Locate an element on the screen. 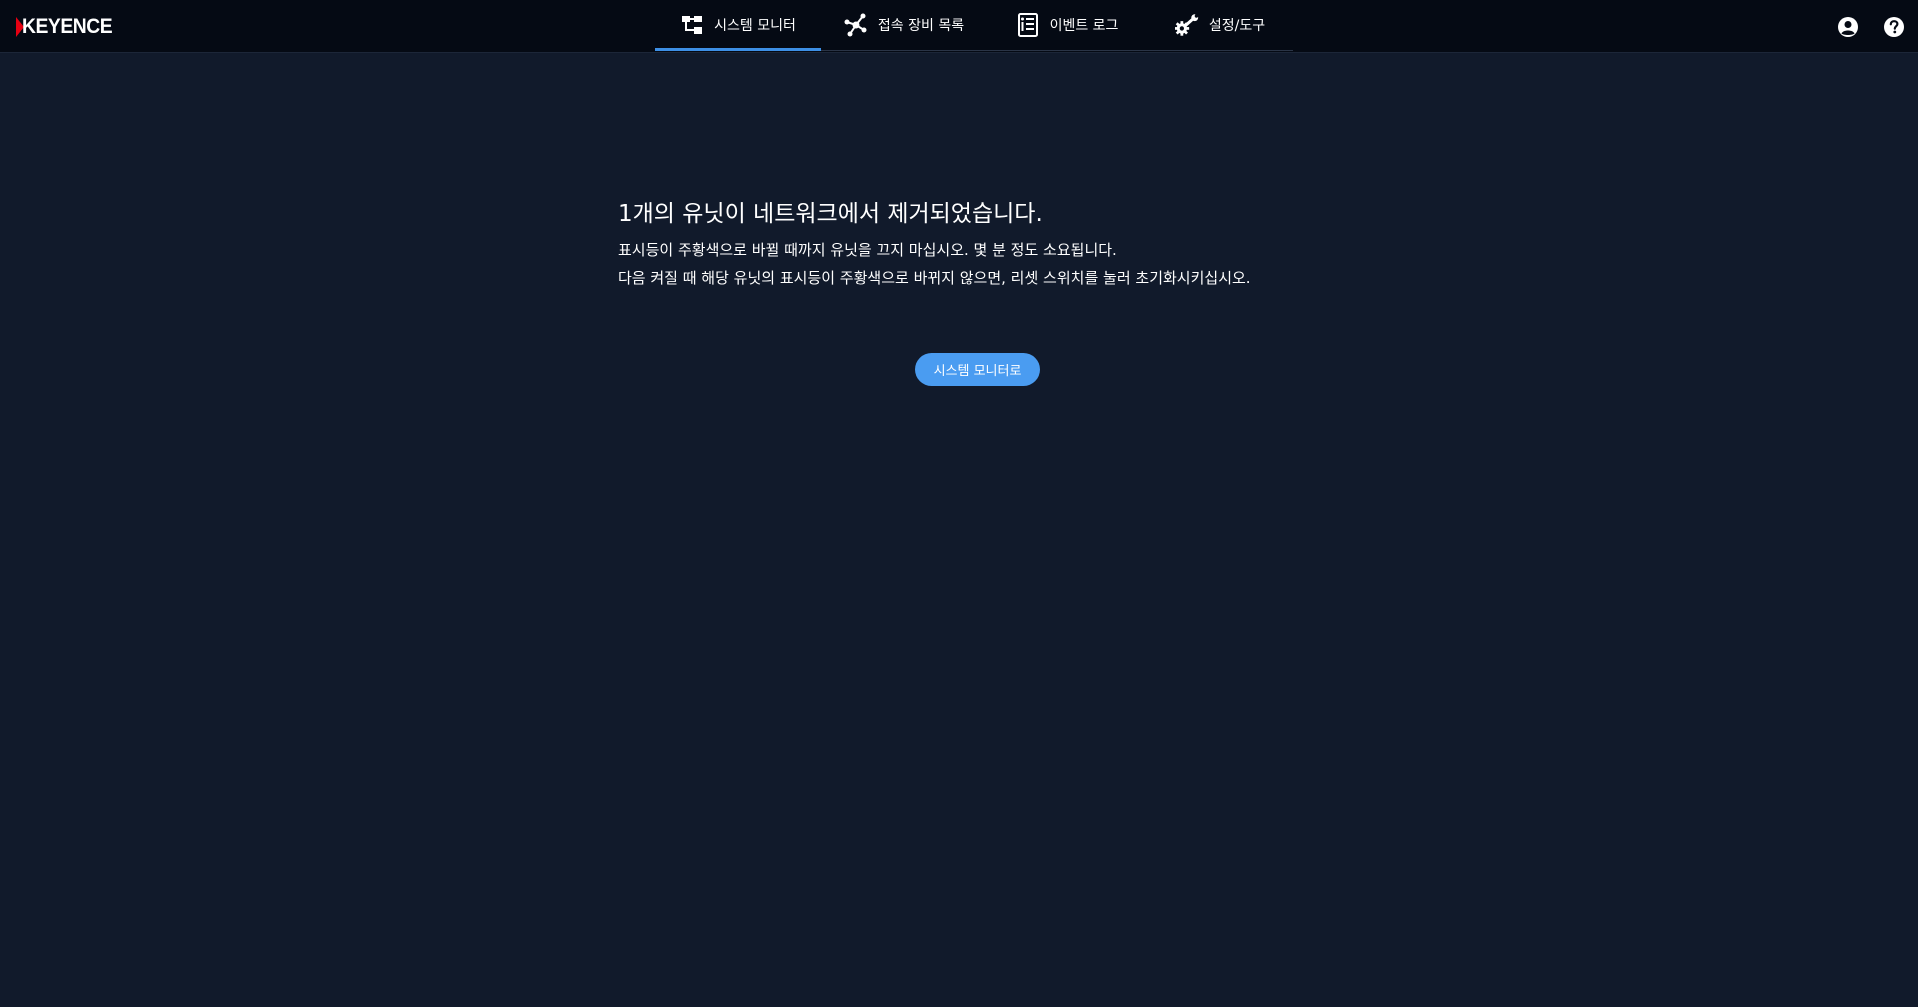  tab-connected-devices-label: 접속 장비 목록 is located at coordinates (921, 26).